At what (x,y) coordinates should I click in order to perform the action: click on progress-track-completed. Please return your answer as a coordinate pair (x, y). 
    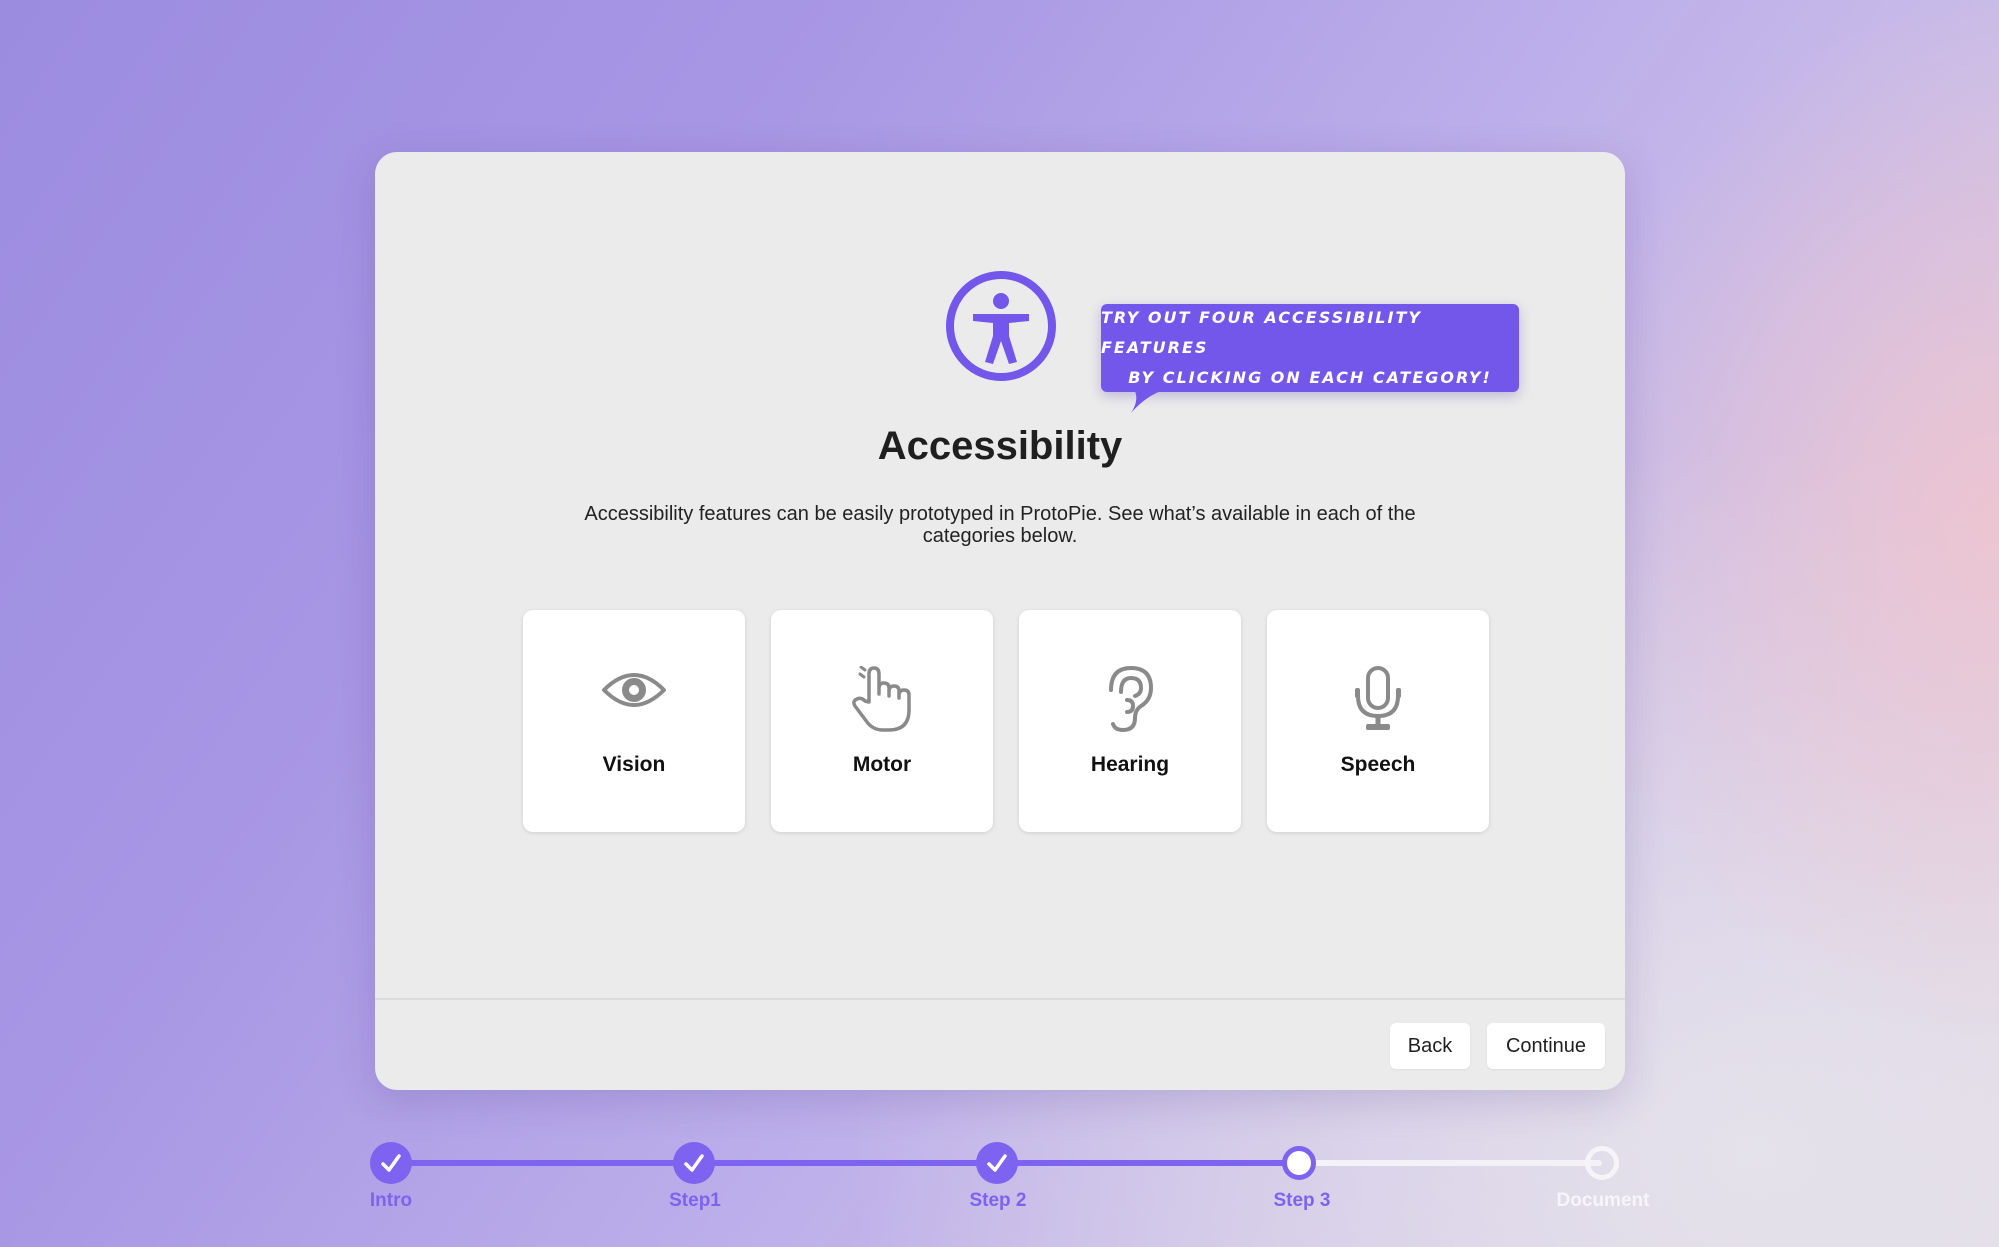
    Looking at the image, I should click on (845, 1163).